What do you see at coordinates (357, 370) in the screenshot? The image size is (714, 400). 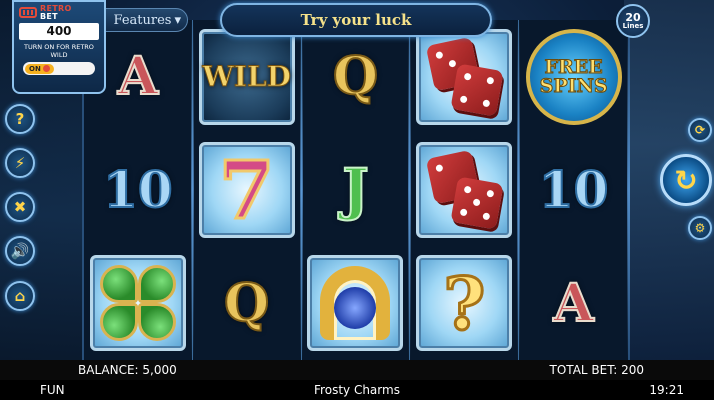 I see `info-bar: BALANCE: 5,000 TOTAL BET: 200` at bounding box center [357, 370].